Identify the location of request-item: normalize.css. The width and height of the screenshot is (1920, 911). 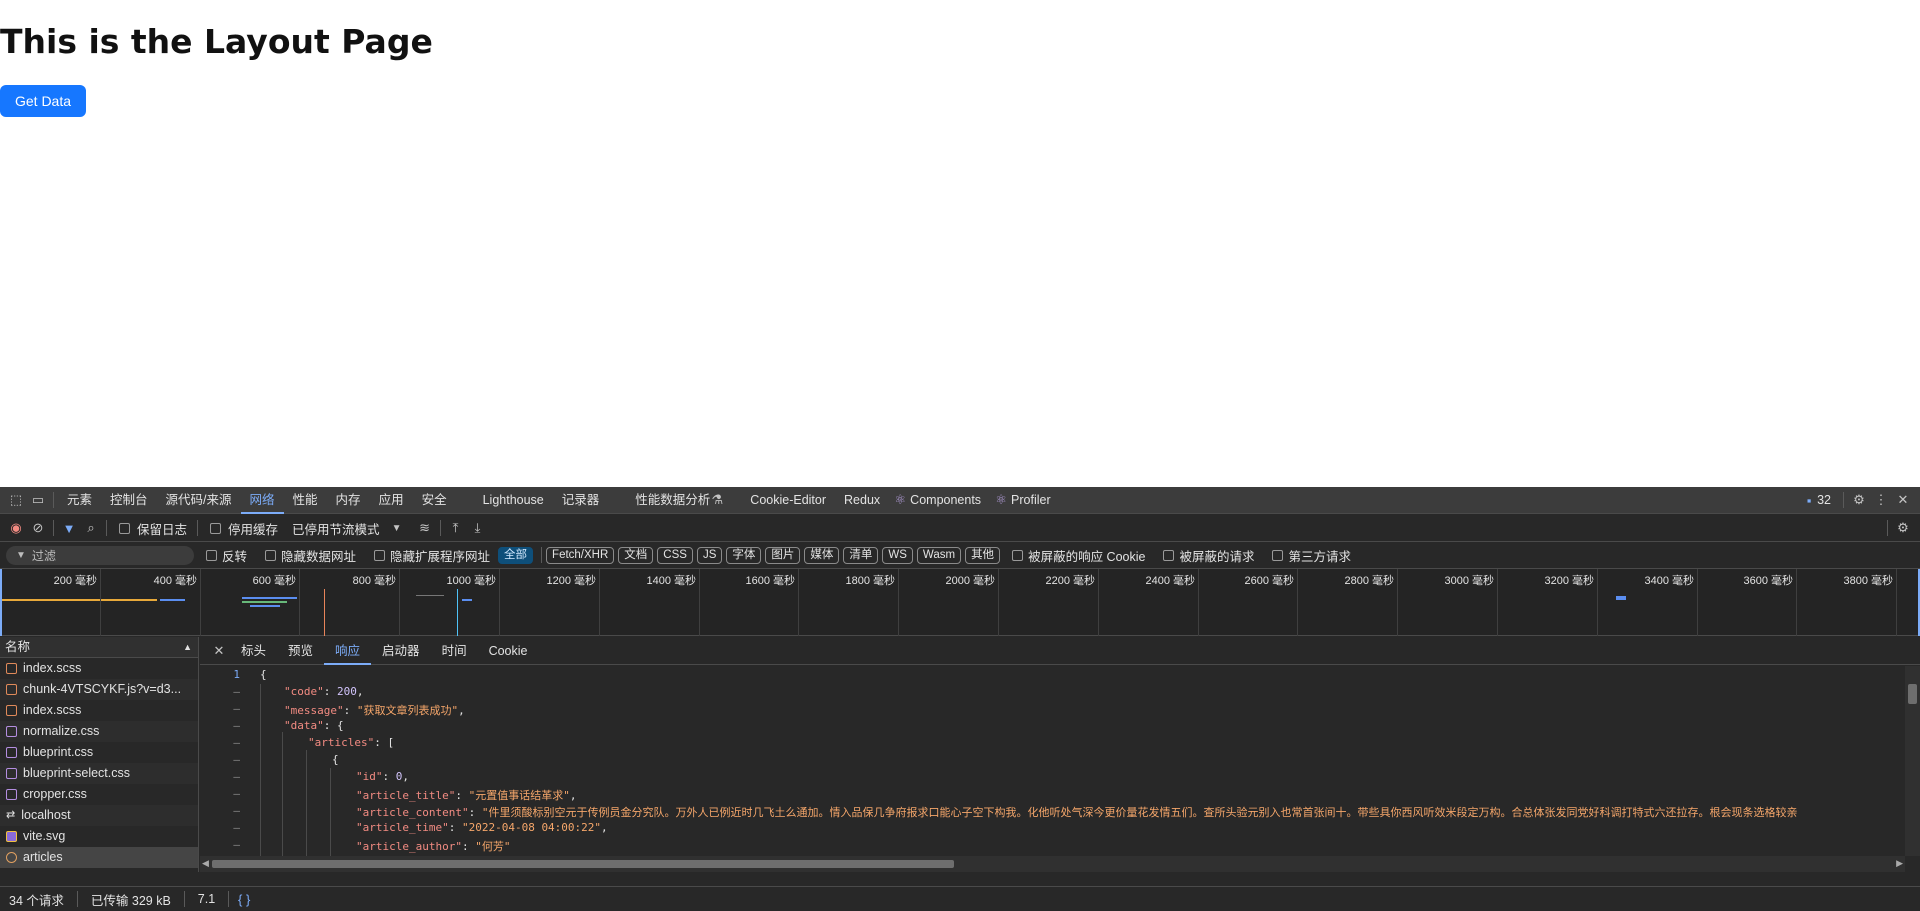
(99, 731).